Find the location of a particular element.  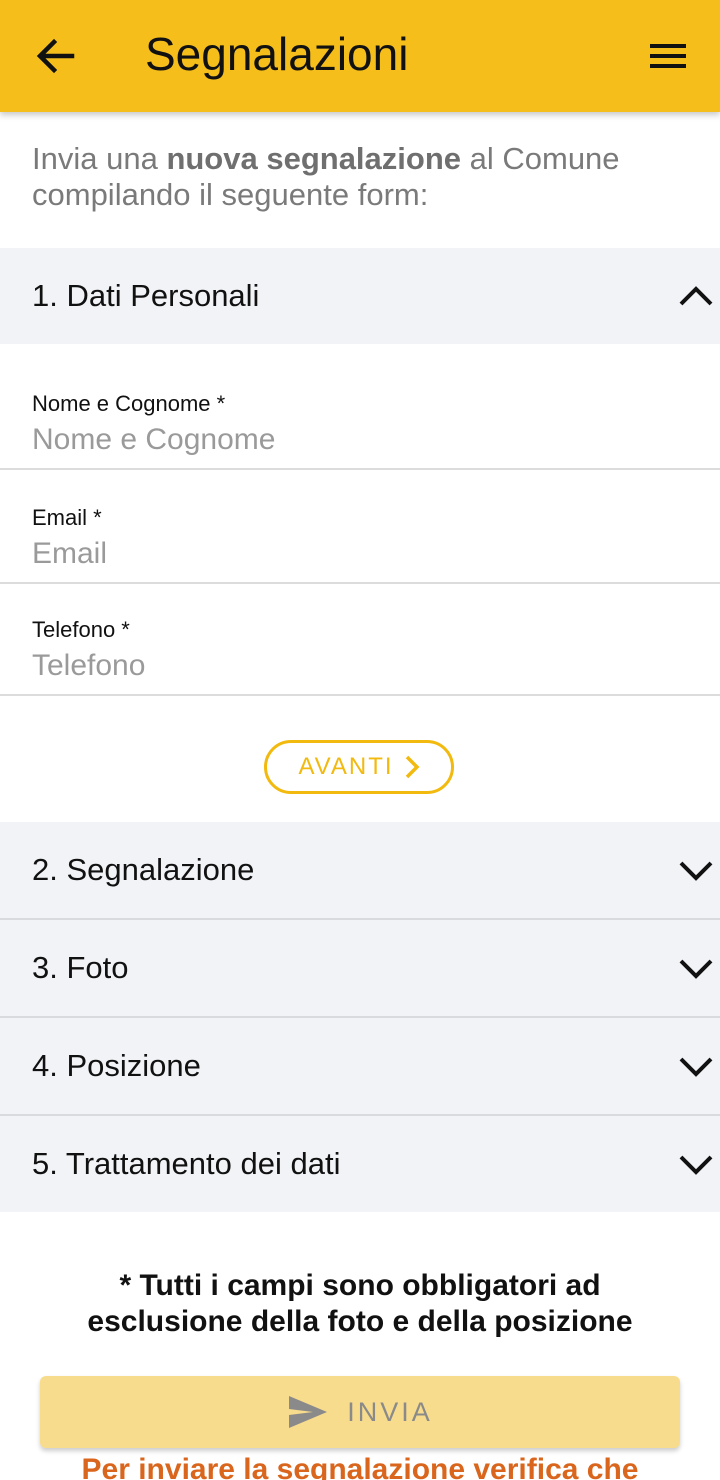

intro-bold: nuova segnalazione is located at coordinates (314, 158).